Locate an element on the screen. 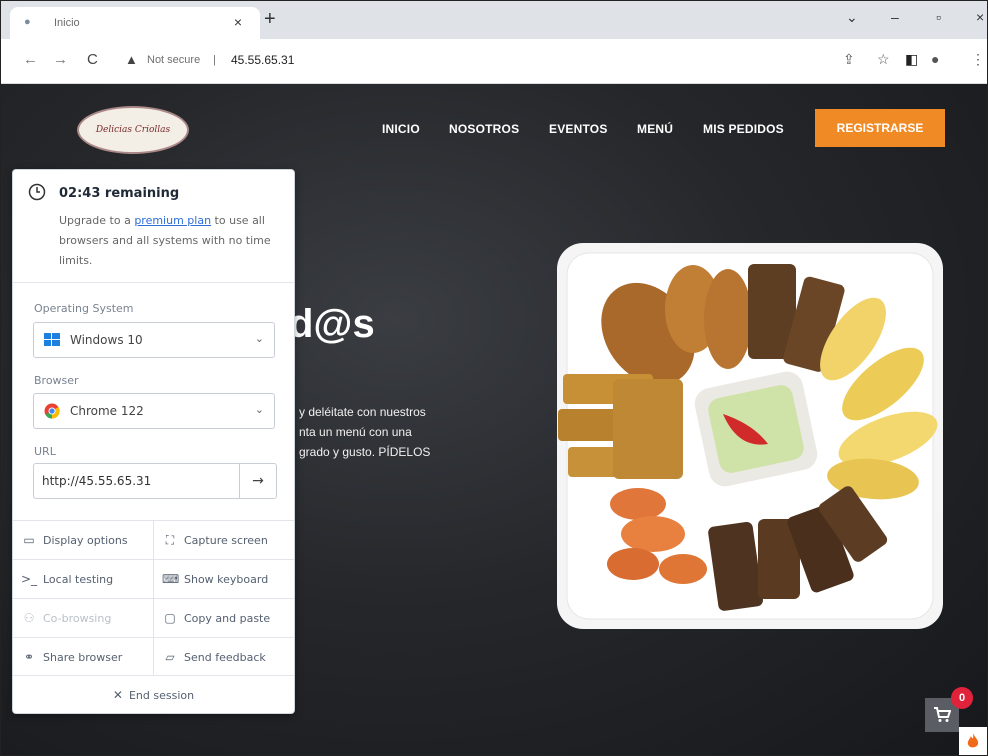 The image size is (988, 756). capture-screen-button: ⛶ Capture screen is located at coordinates (223, 539).